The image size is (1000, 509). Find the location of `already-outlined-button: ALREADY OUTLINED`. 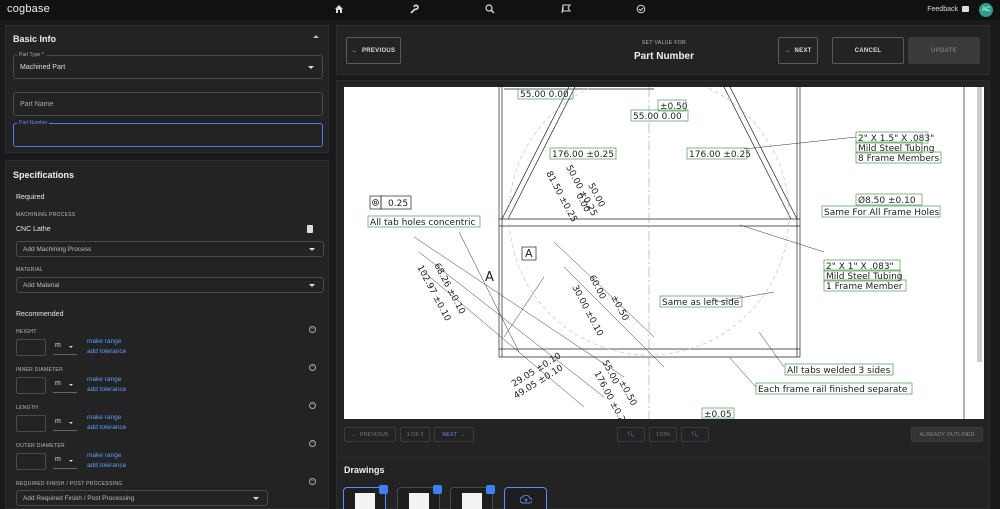

already-outlined-button: ALREADY OUTLINED is located at coordinates (947, 434).